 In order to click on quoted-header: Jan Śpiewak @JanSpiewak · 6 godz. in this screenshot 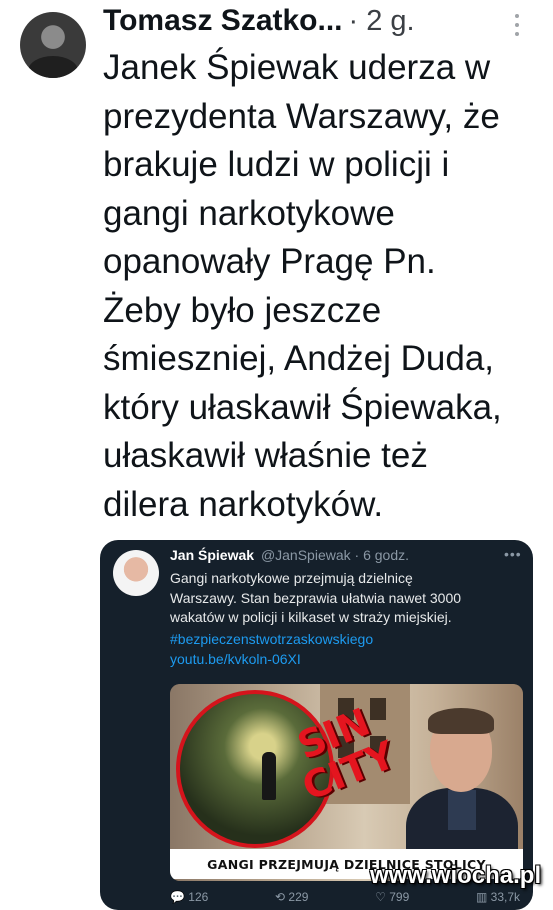, I will do `click(289, 555)`.